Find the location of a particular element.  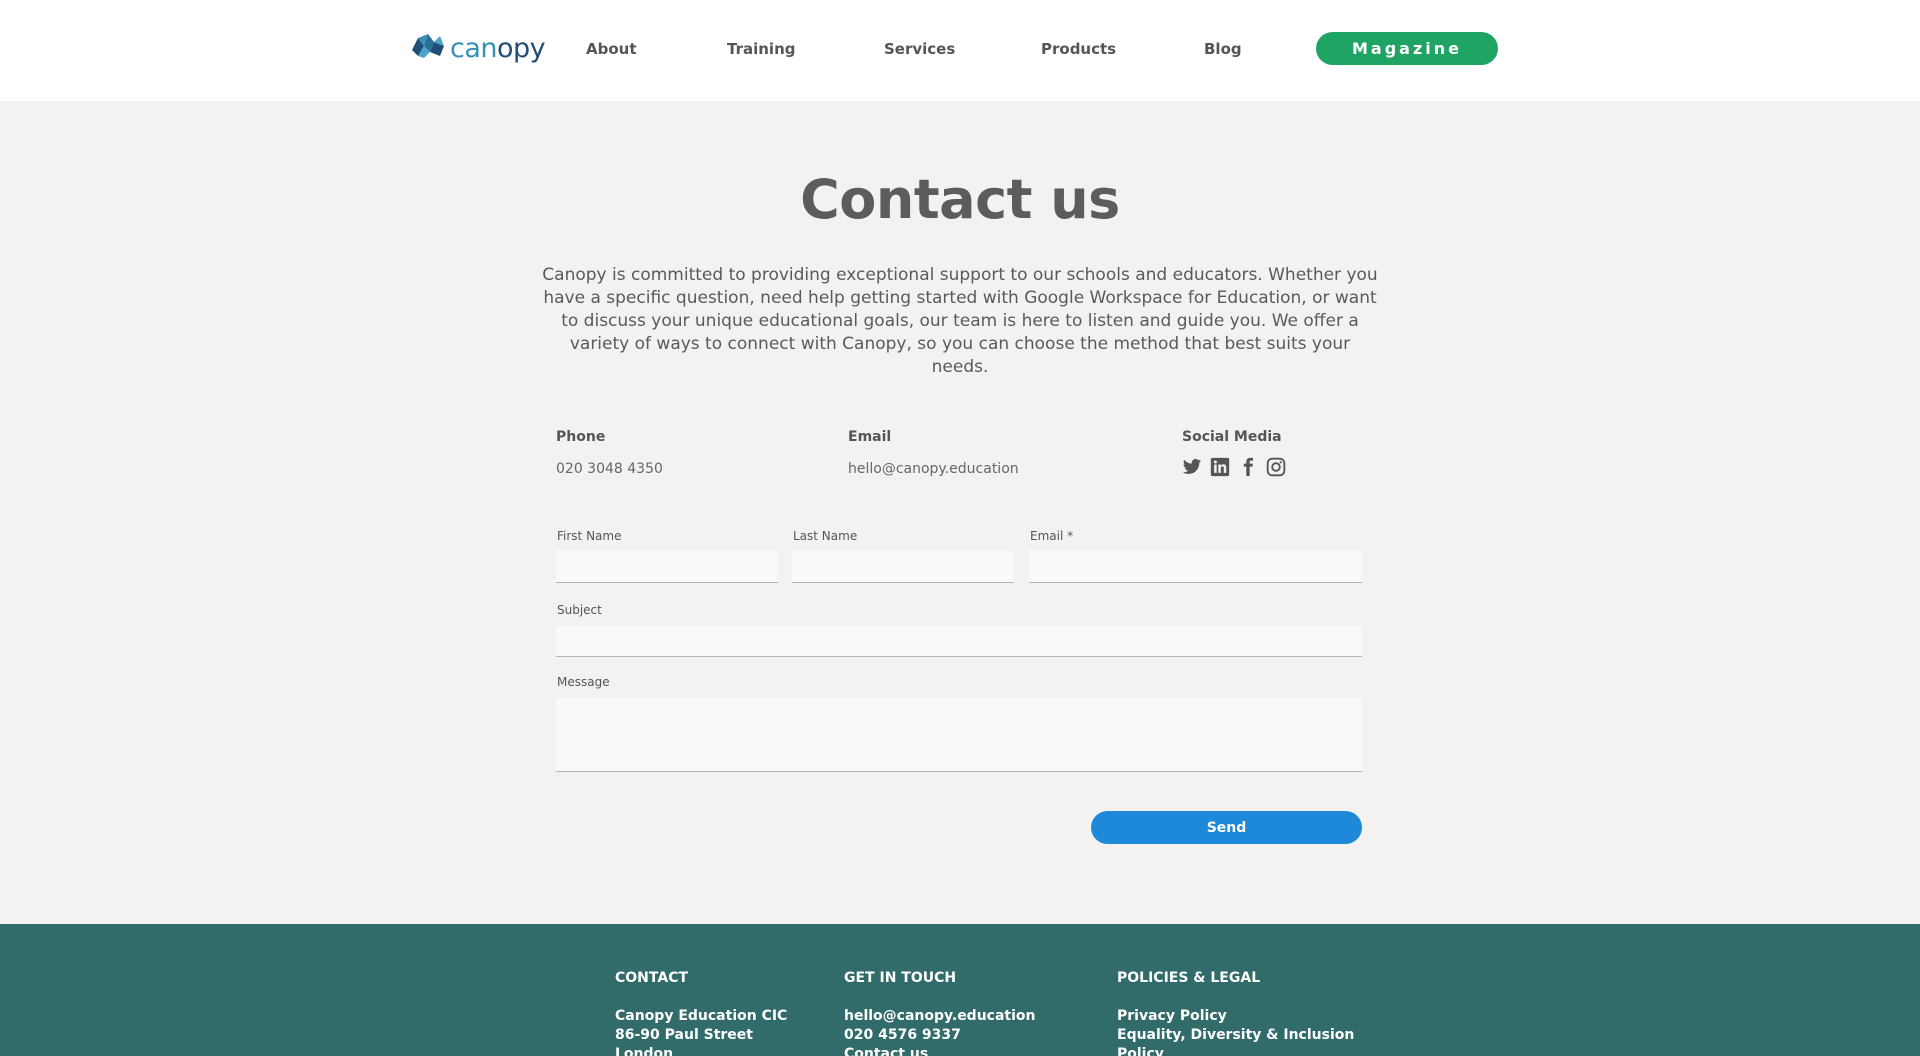

message-label: Message is located at coordinates (583, 682).